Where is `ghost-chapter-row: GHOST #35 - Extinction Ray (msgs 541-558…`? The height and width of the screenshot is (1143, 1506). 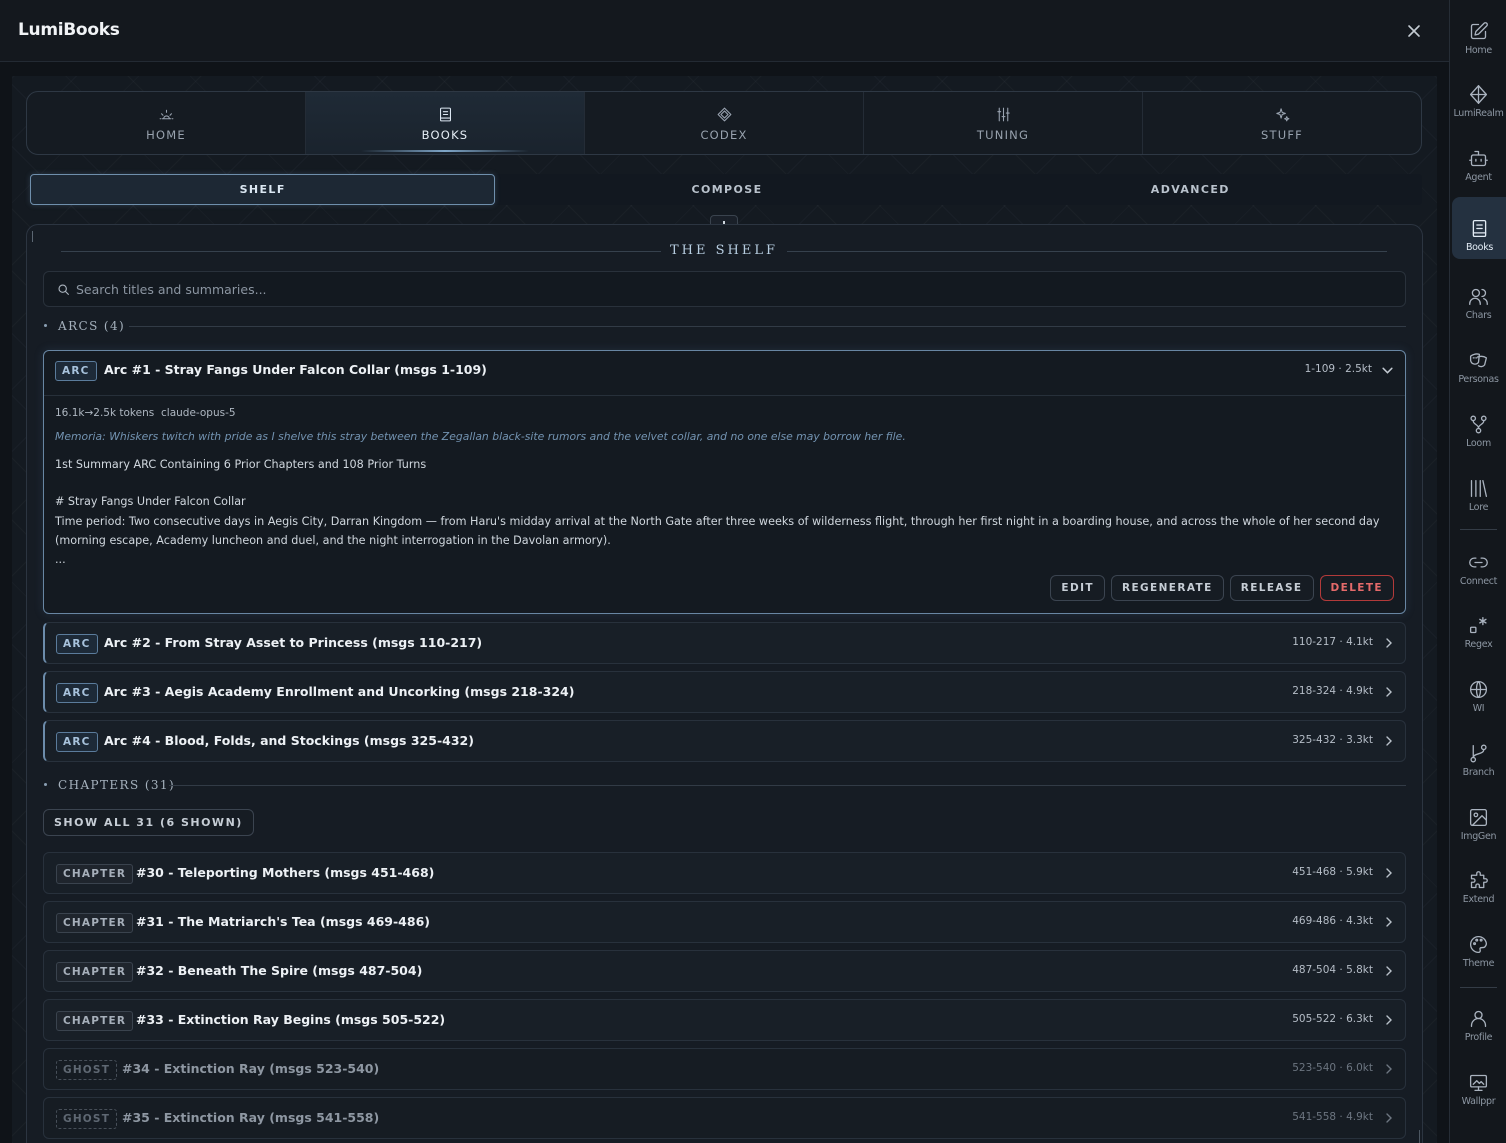 ghost-chapter-row: GHOST #35 - Extinction Ray (msgs 541-558… is located at coordinates (724, 1118).